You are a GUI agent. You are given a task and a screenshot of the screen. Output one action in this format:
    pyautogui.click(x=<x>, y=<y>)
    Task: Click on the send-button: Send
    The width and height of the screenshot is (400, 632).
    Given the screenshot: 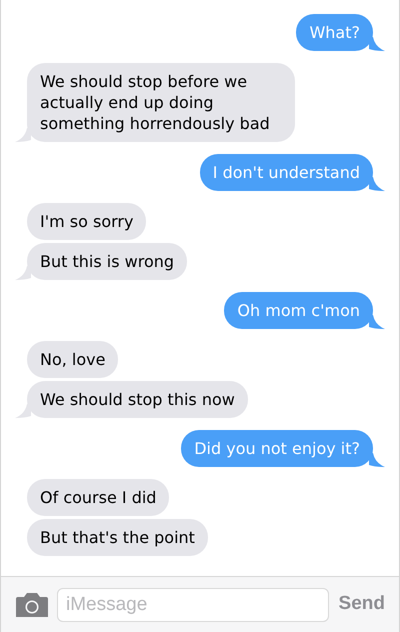 What is the action you would take?
    pyautogui.click(x=361, y=604)
    